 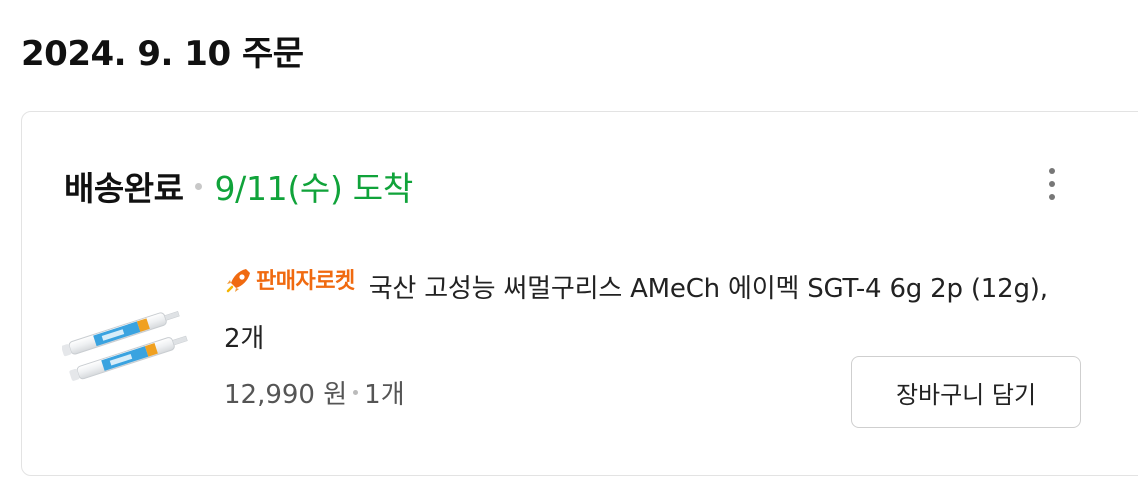 What do you see at coordinates (162, 54) in the screenshot?
I see `order-date-title: 2024. 9. 10 주문` at bounding box center [162, 54].